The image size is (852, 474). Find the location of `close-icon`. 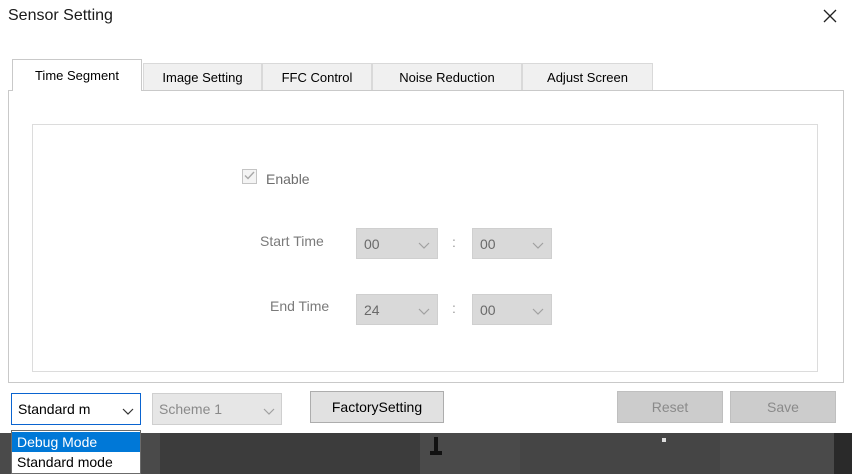

close-icon is located at coordinates (830, 17).